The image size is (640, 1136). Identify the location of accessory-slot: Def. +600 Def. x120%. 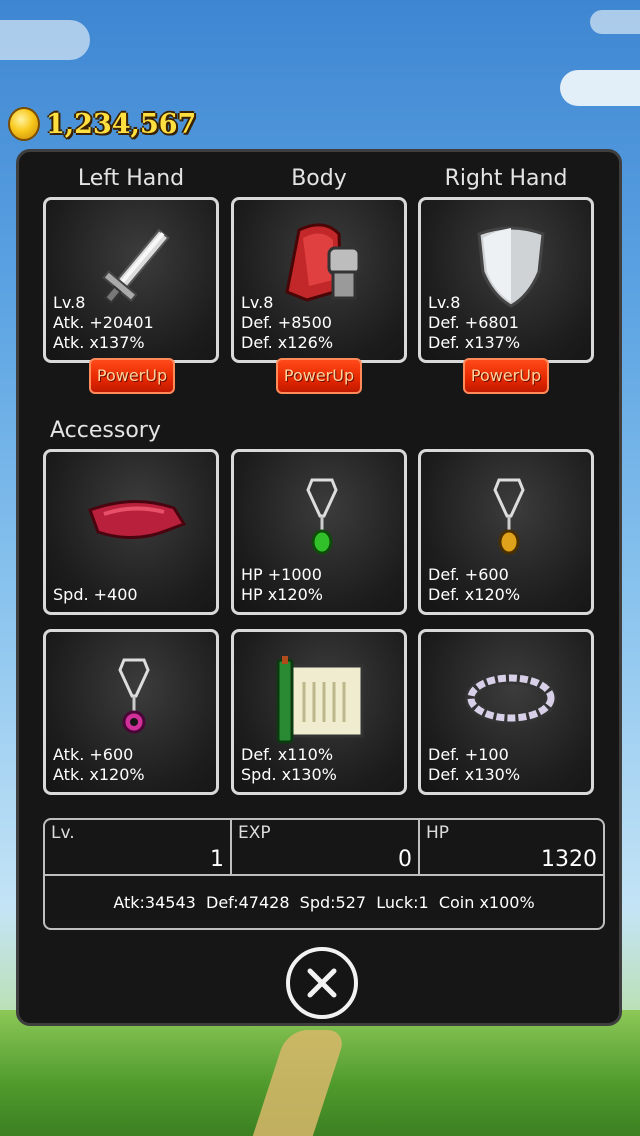
(506, 532).